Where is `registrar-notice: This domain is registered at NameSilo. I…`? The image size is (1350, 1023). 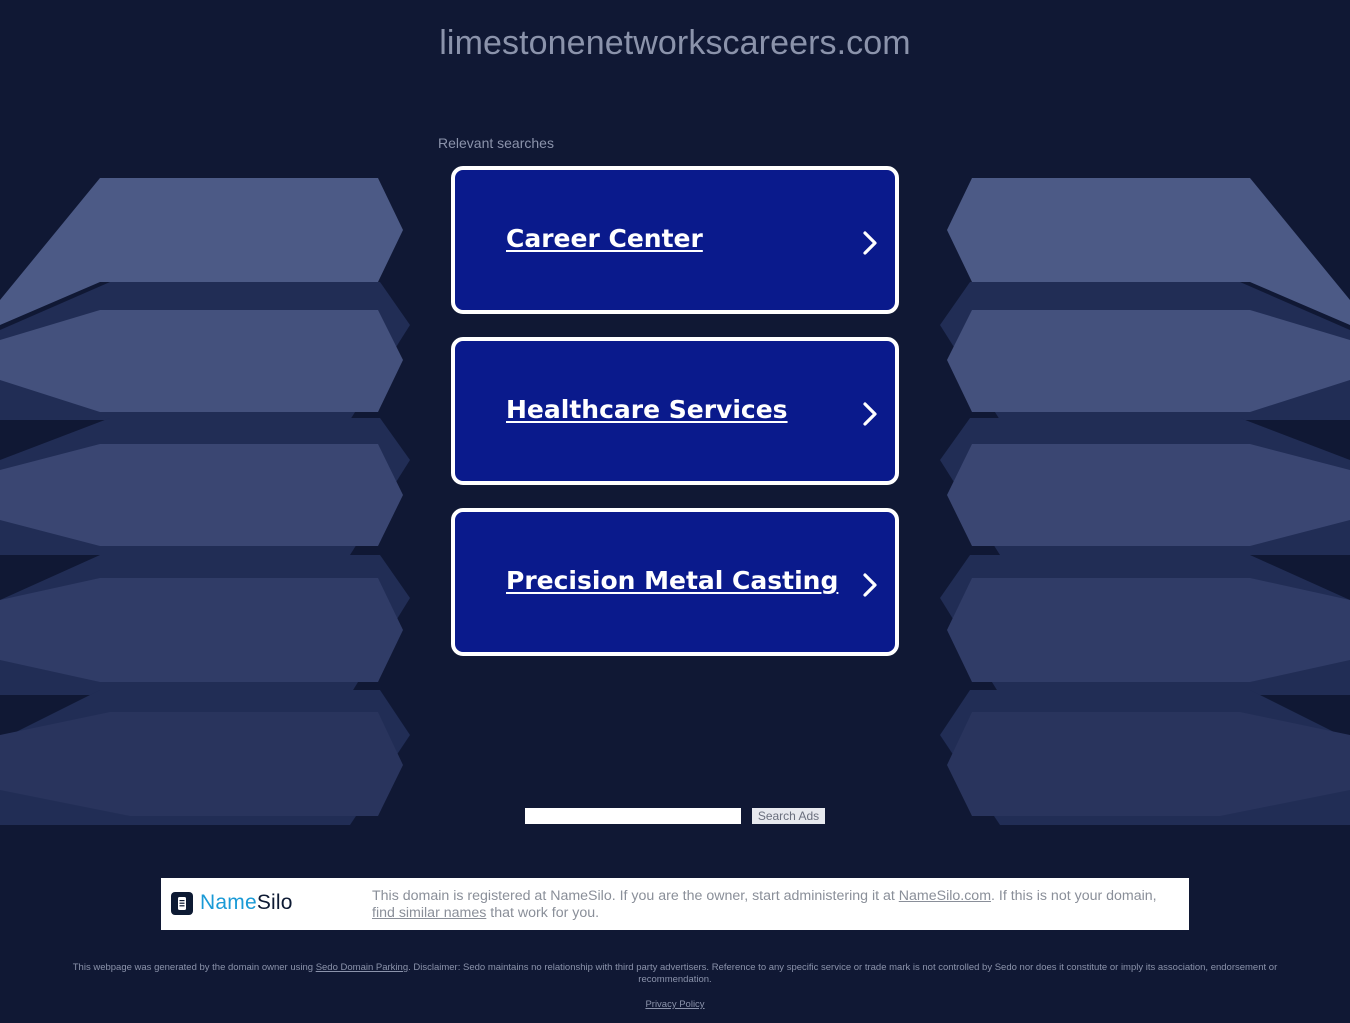
registrar-notice: This domain is registered at NameSilo. I… is located at coordinates (777, 905).